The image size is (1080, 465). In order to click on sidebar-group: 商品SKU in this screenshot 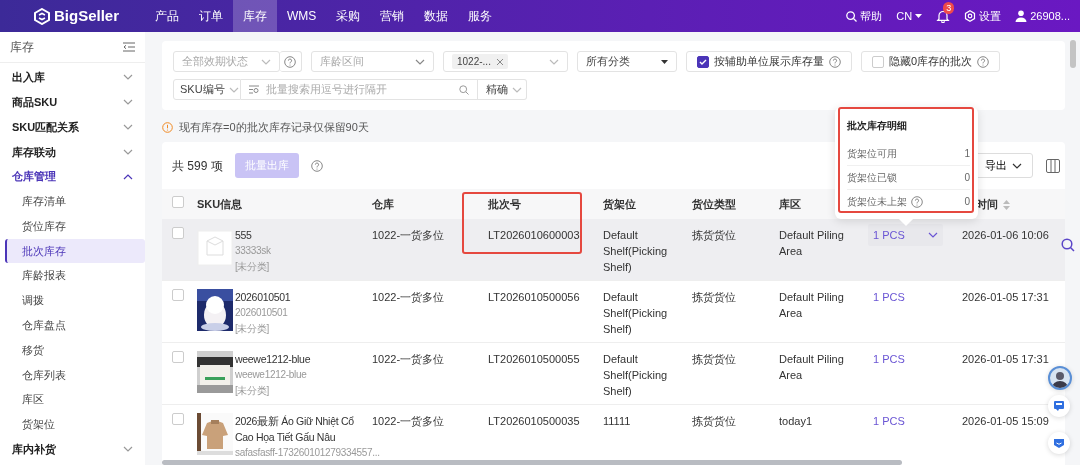, I will do `click(35, 102)`.